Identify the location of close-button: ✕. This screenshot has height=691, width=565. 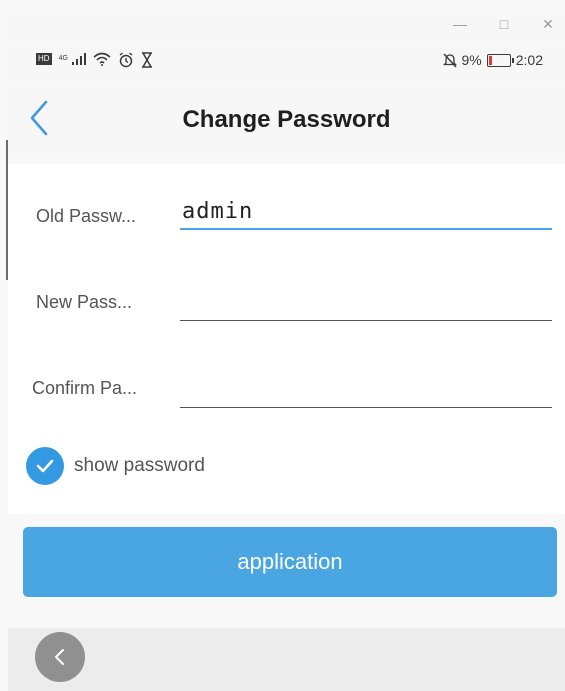
(548, 24).